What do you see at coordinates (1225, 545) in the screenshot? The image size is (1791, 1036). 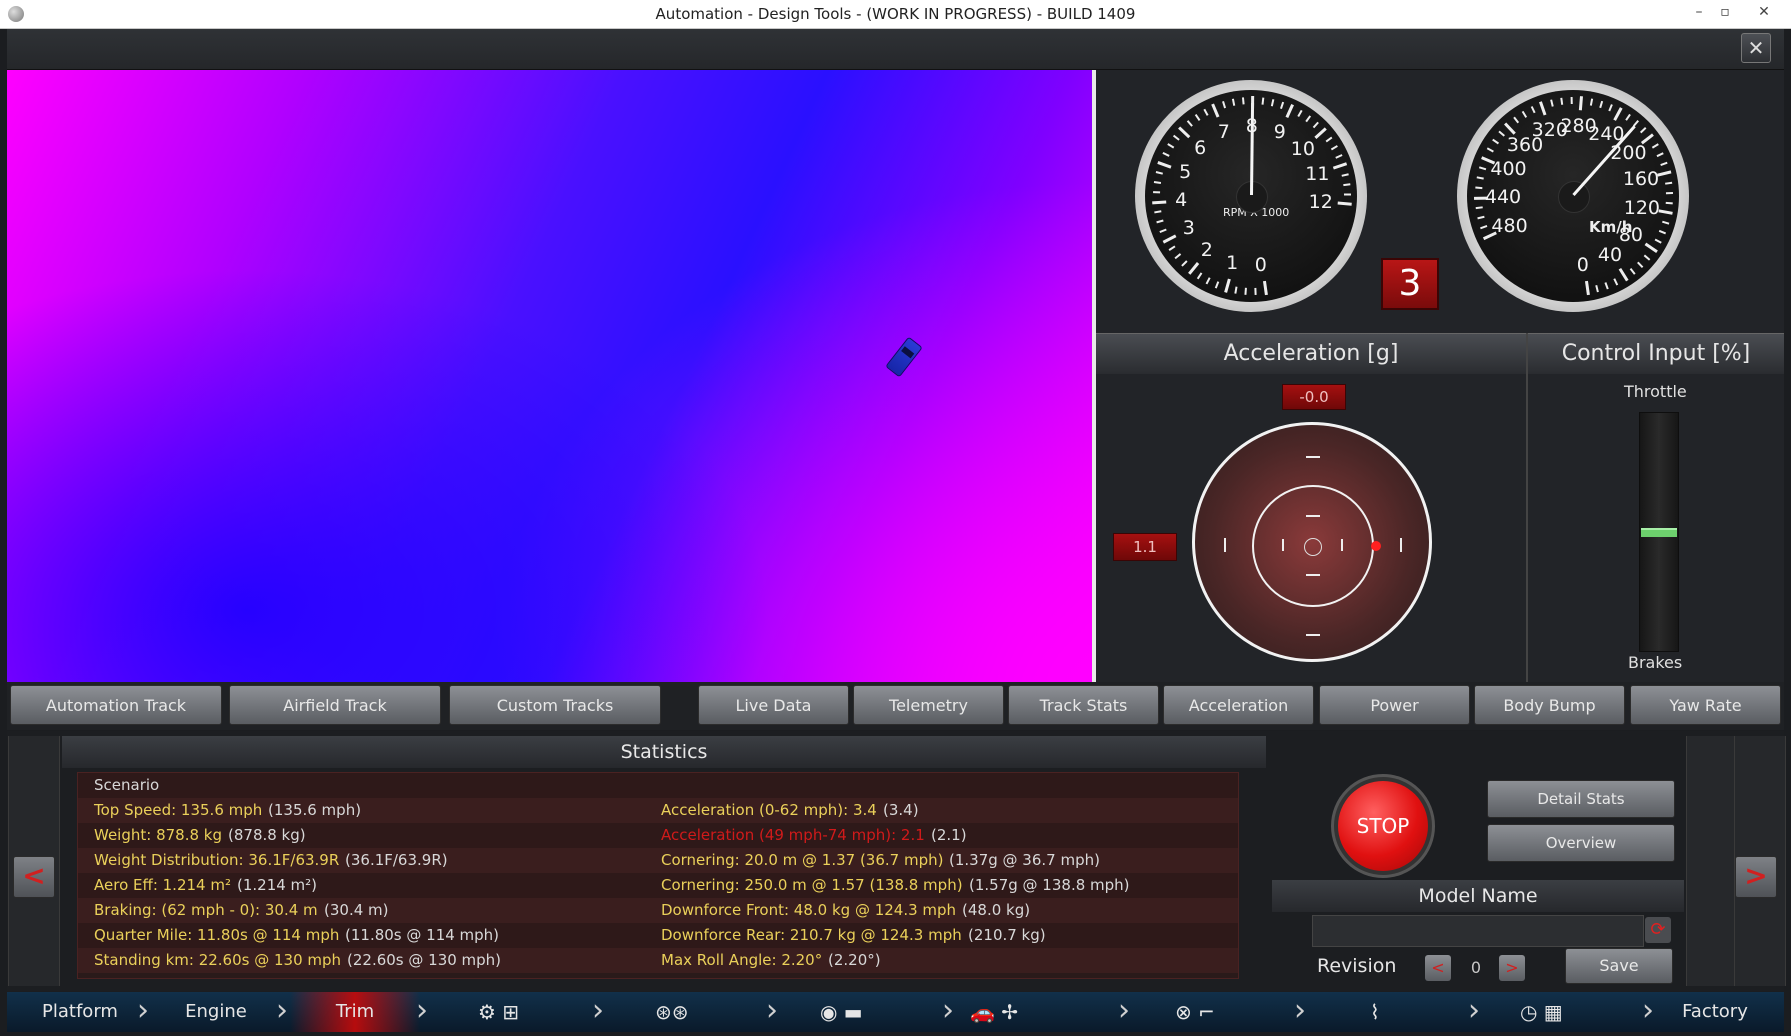 I see `g-mark-left` at bounding box center [1225, 545].